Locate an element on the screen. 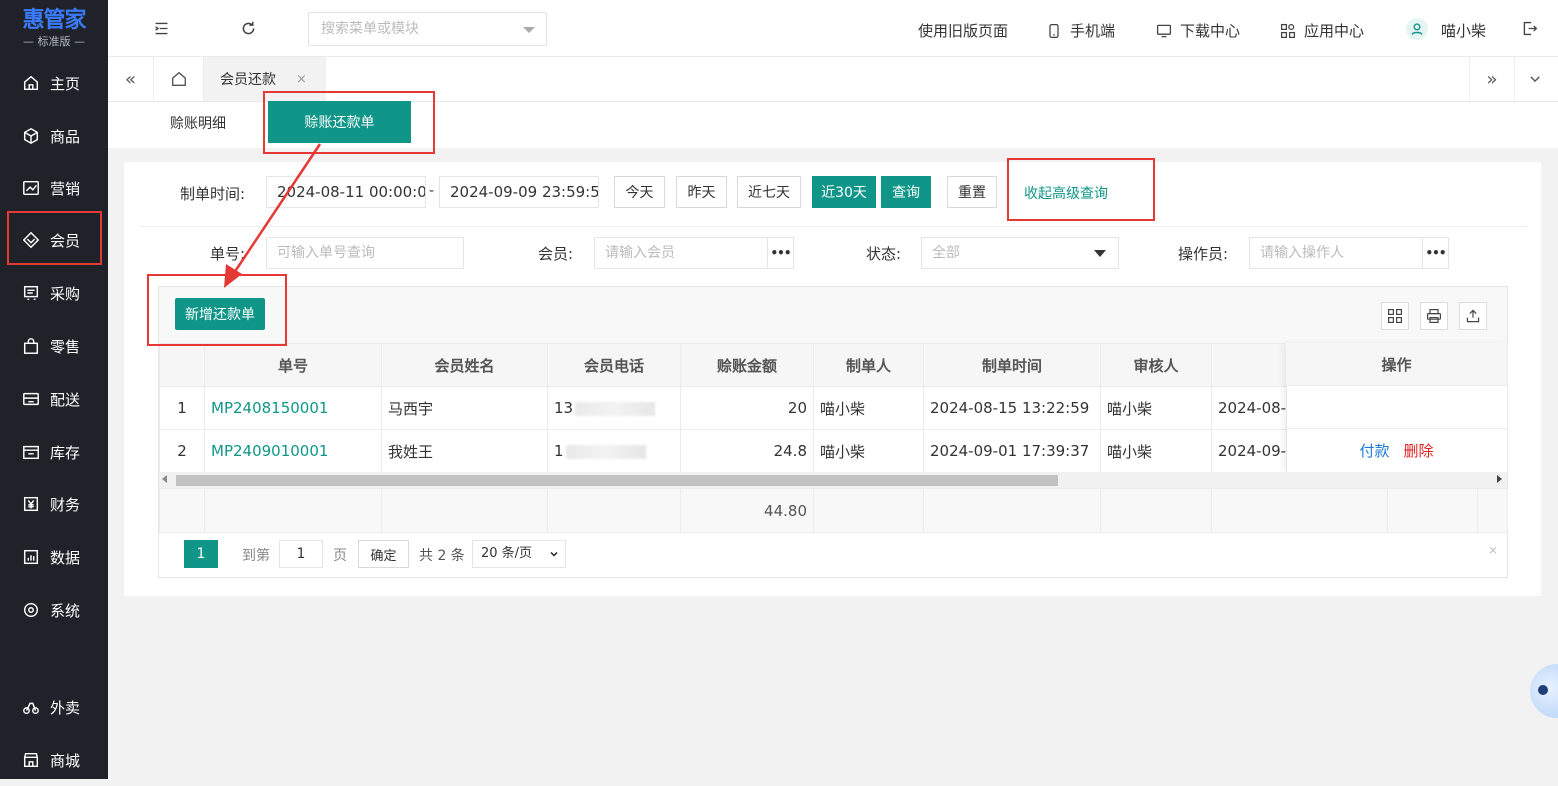  sidebar-item-mall: 商城 is located at coordinates (54, 760).